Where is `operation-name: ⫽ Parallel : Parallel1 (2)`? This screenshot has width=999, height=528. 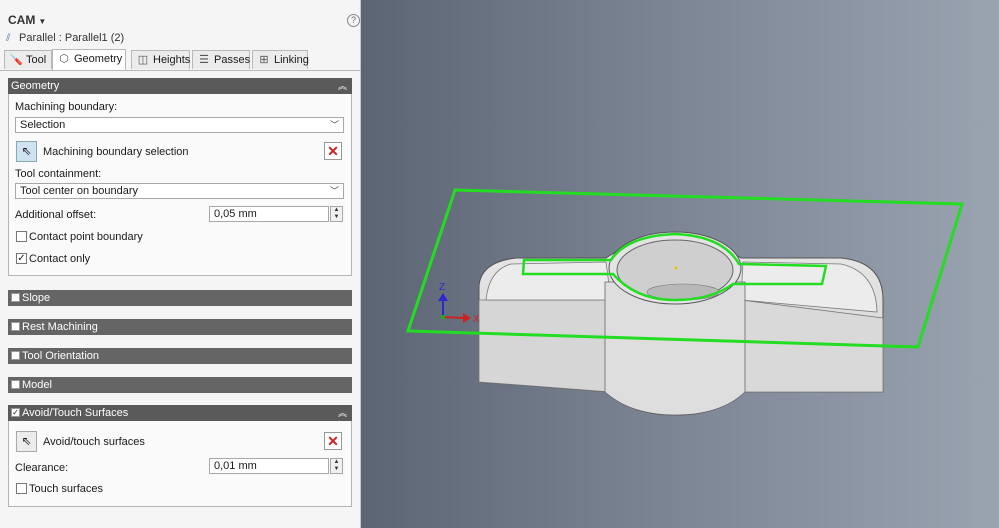 operation-name: ⫽ Parallel : Parallel1 (2) is located at coordinates (65, 38).